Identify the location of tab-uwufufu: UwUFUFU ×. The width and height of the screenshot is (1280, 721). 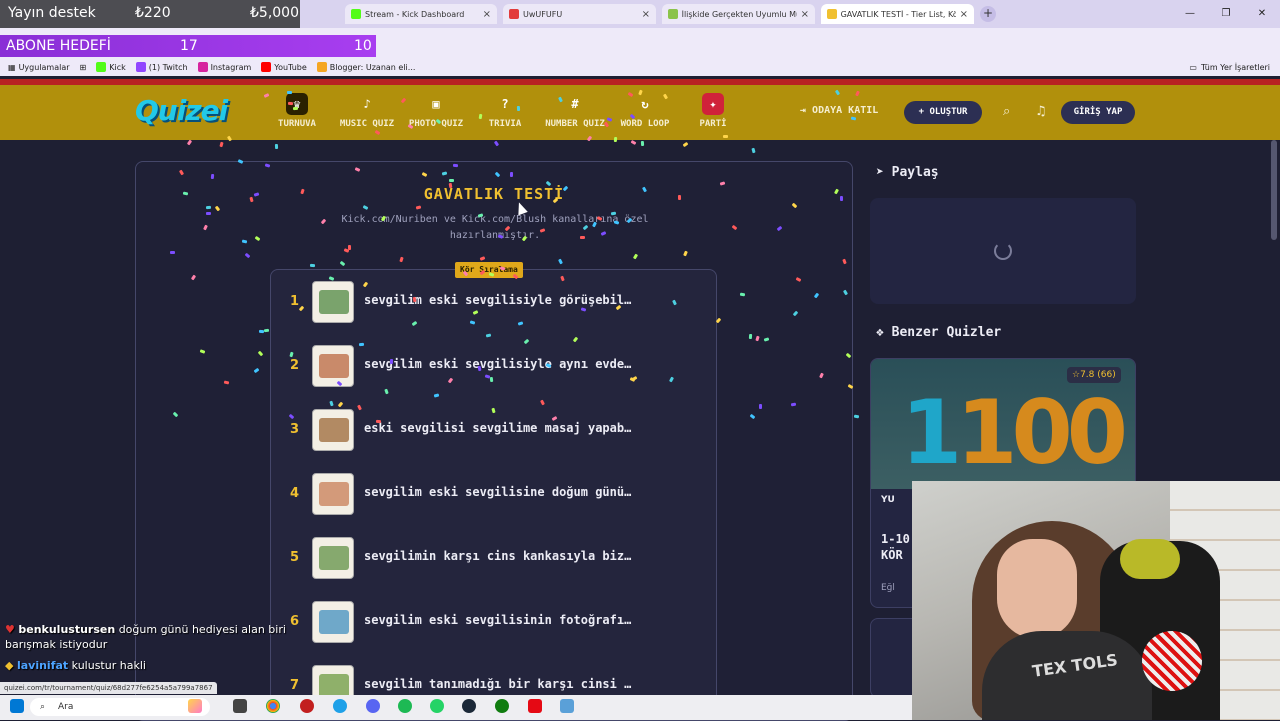
(579, 14).